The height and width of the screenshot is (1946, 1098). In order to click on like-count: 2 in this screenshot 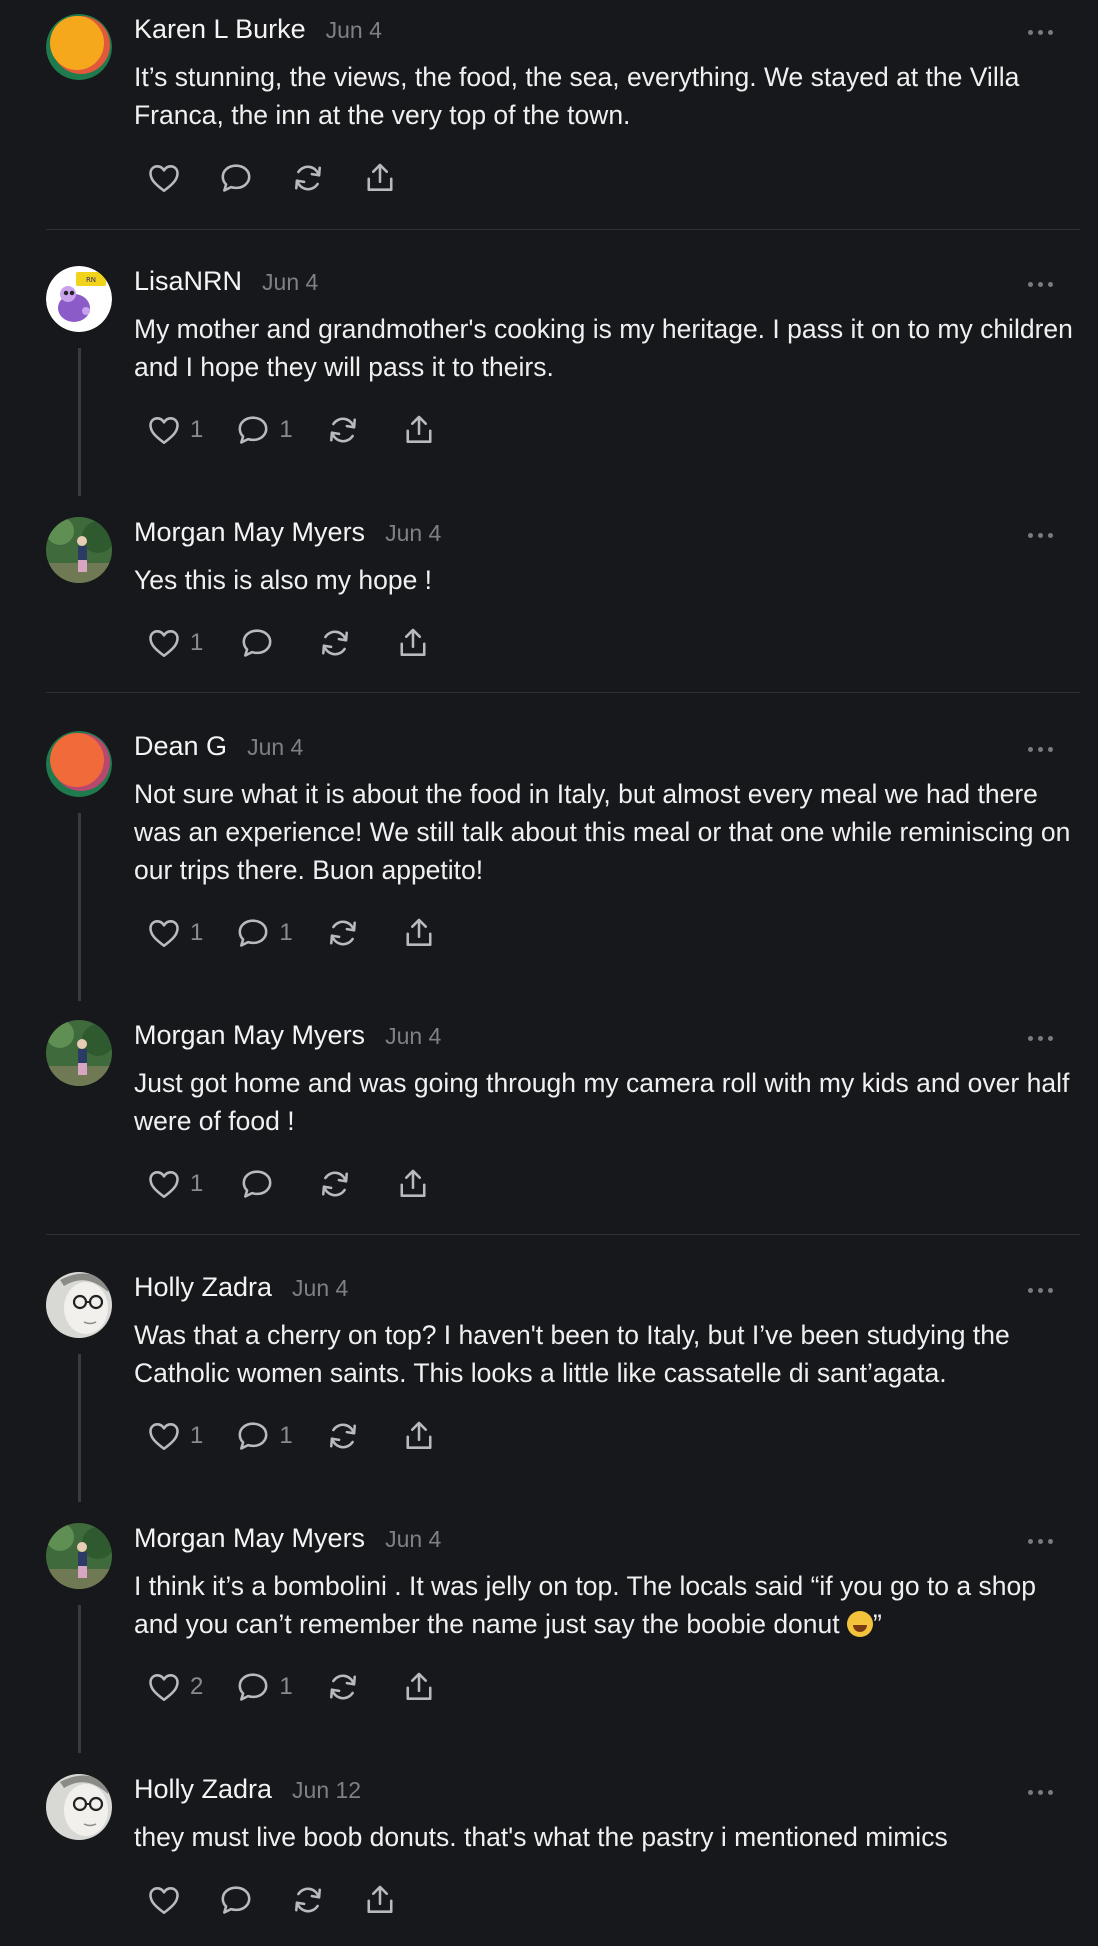, I will do `click(197, 1686)`.